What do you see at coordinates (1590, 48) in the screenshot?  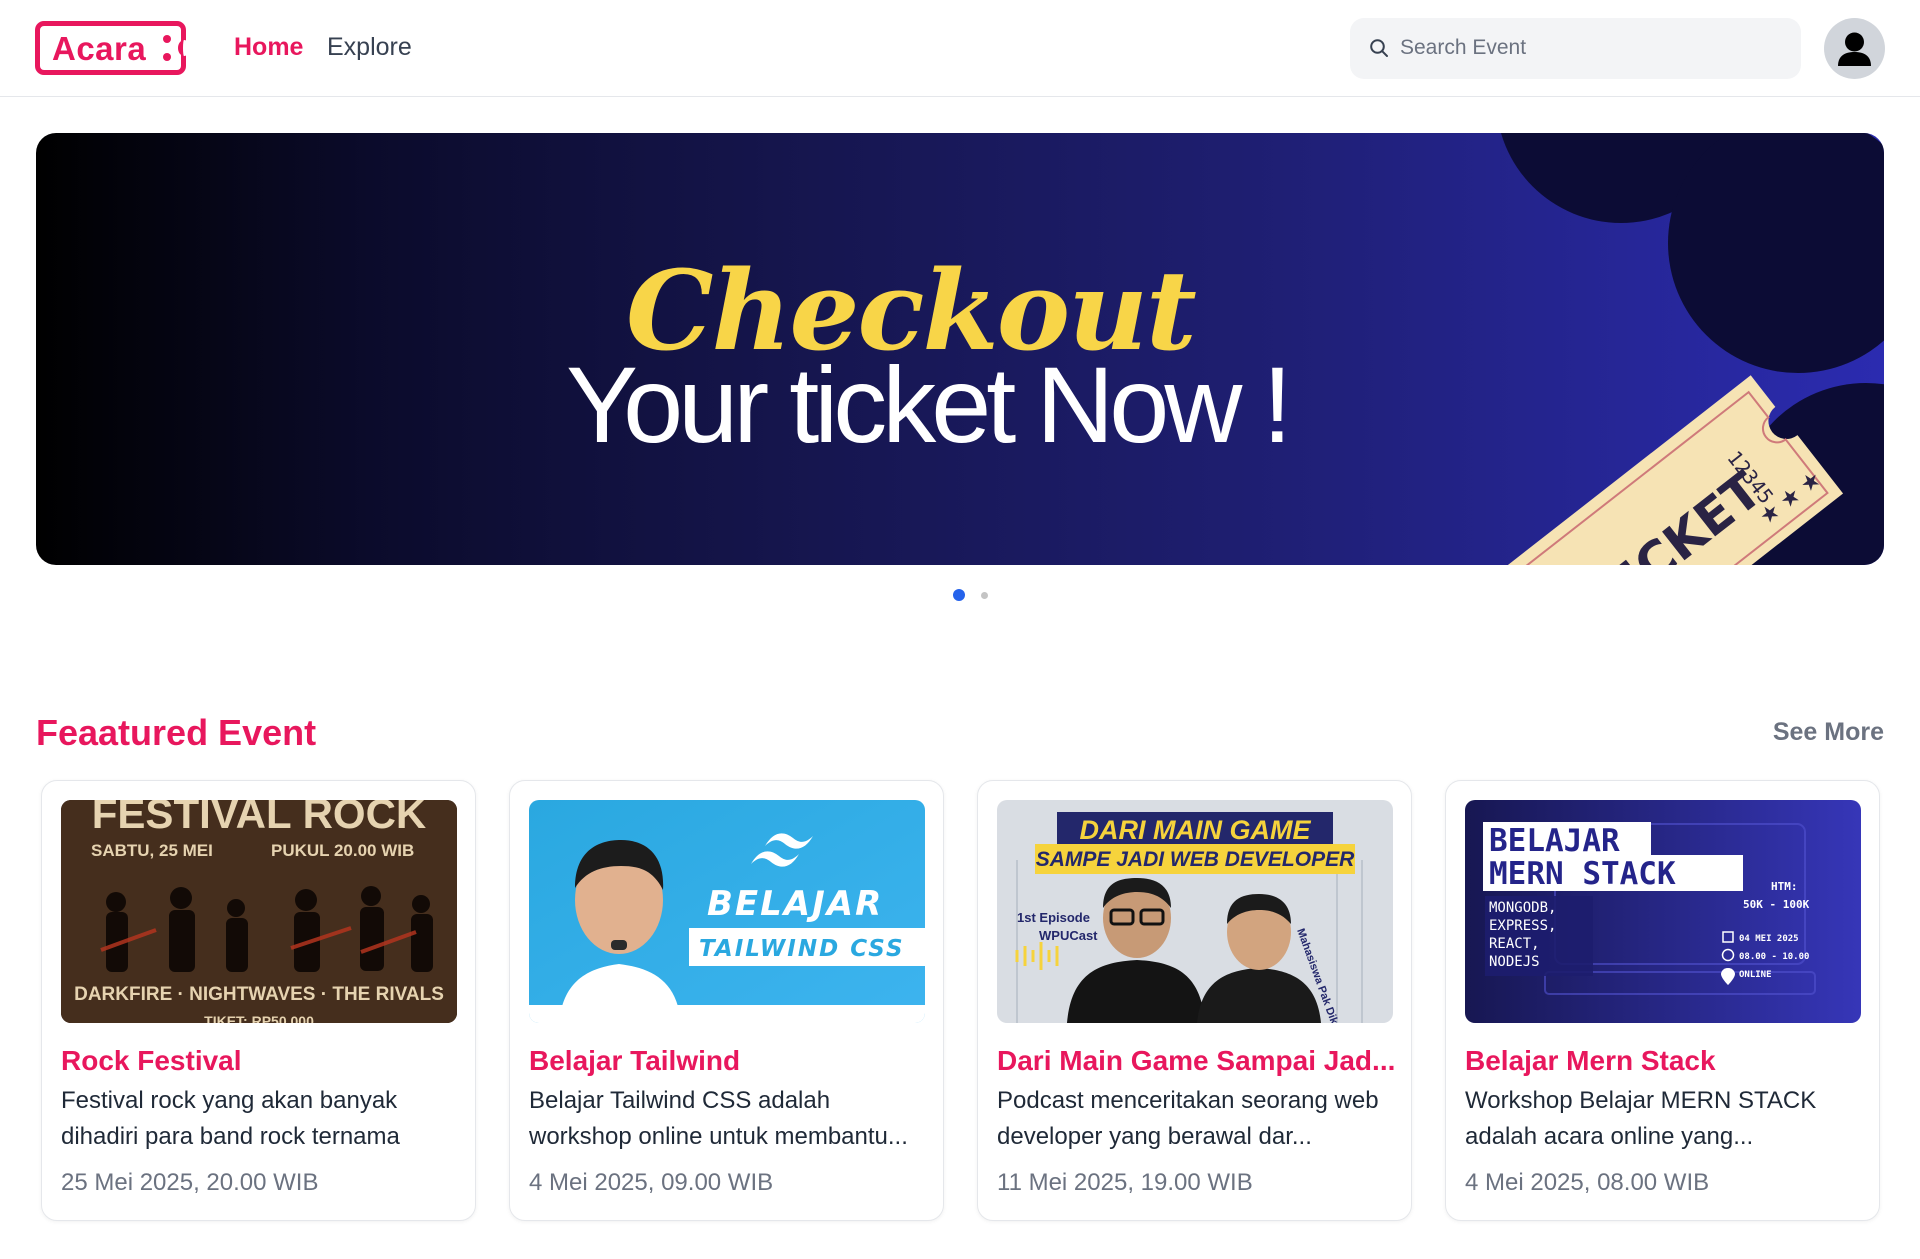 I see `search-input` at bounding box center [1590, 48].